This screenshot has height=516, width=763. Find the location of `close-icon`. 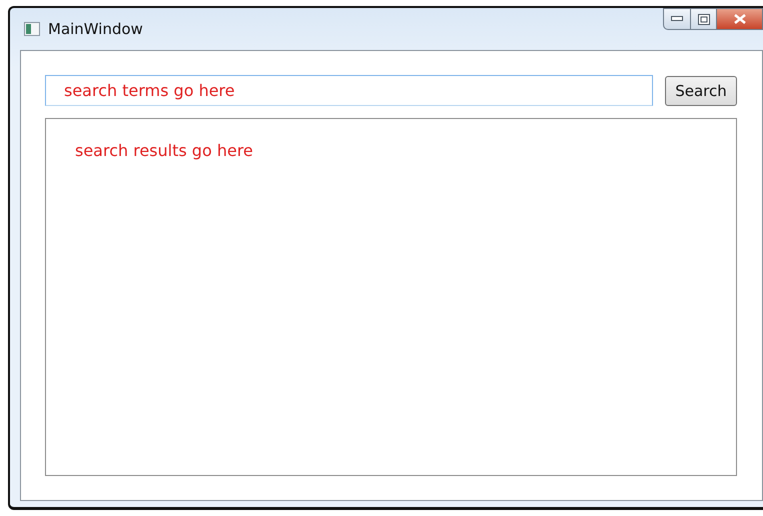

close-icon is located at coordinates (740, 19).